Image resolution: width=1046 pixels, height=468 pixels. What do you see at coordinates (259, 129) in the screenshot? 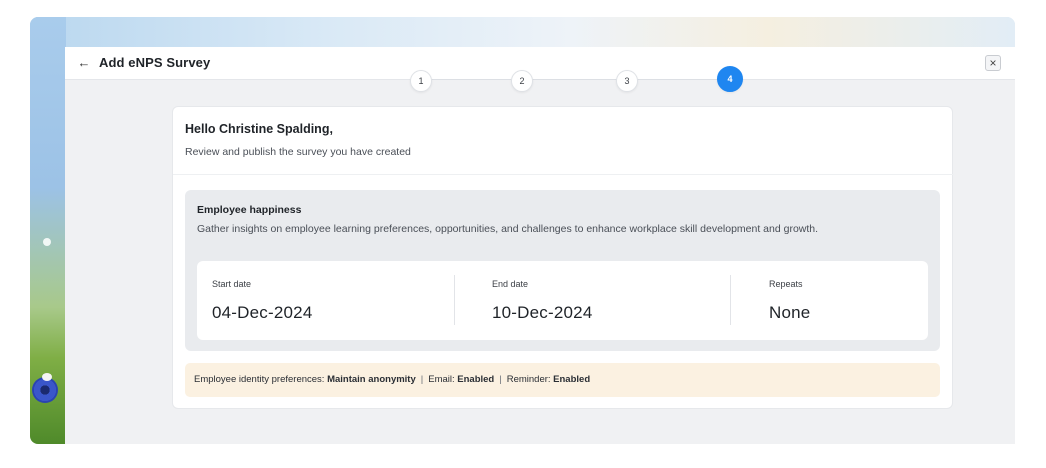
I see `greeting-heading: Hello Christine Spalding,` at bounding box center [259, 129].